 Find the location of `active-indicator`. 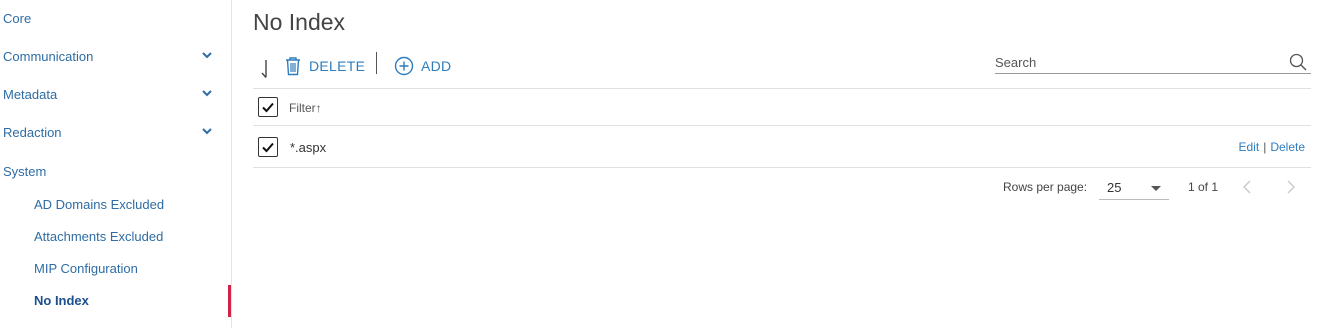

active-indicator is located at coordinates (229, 301).